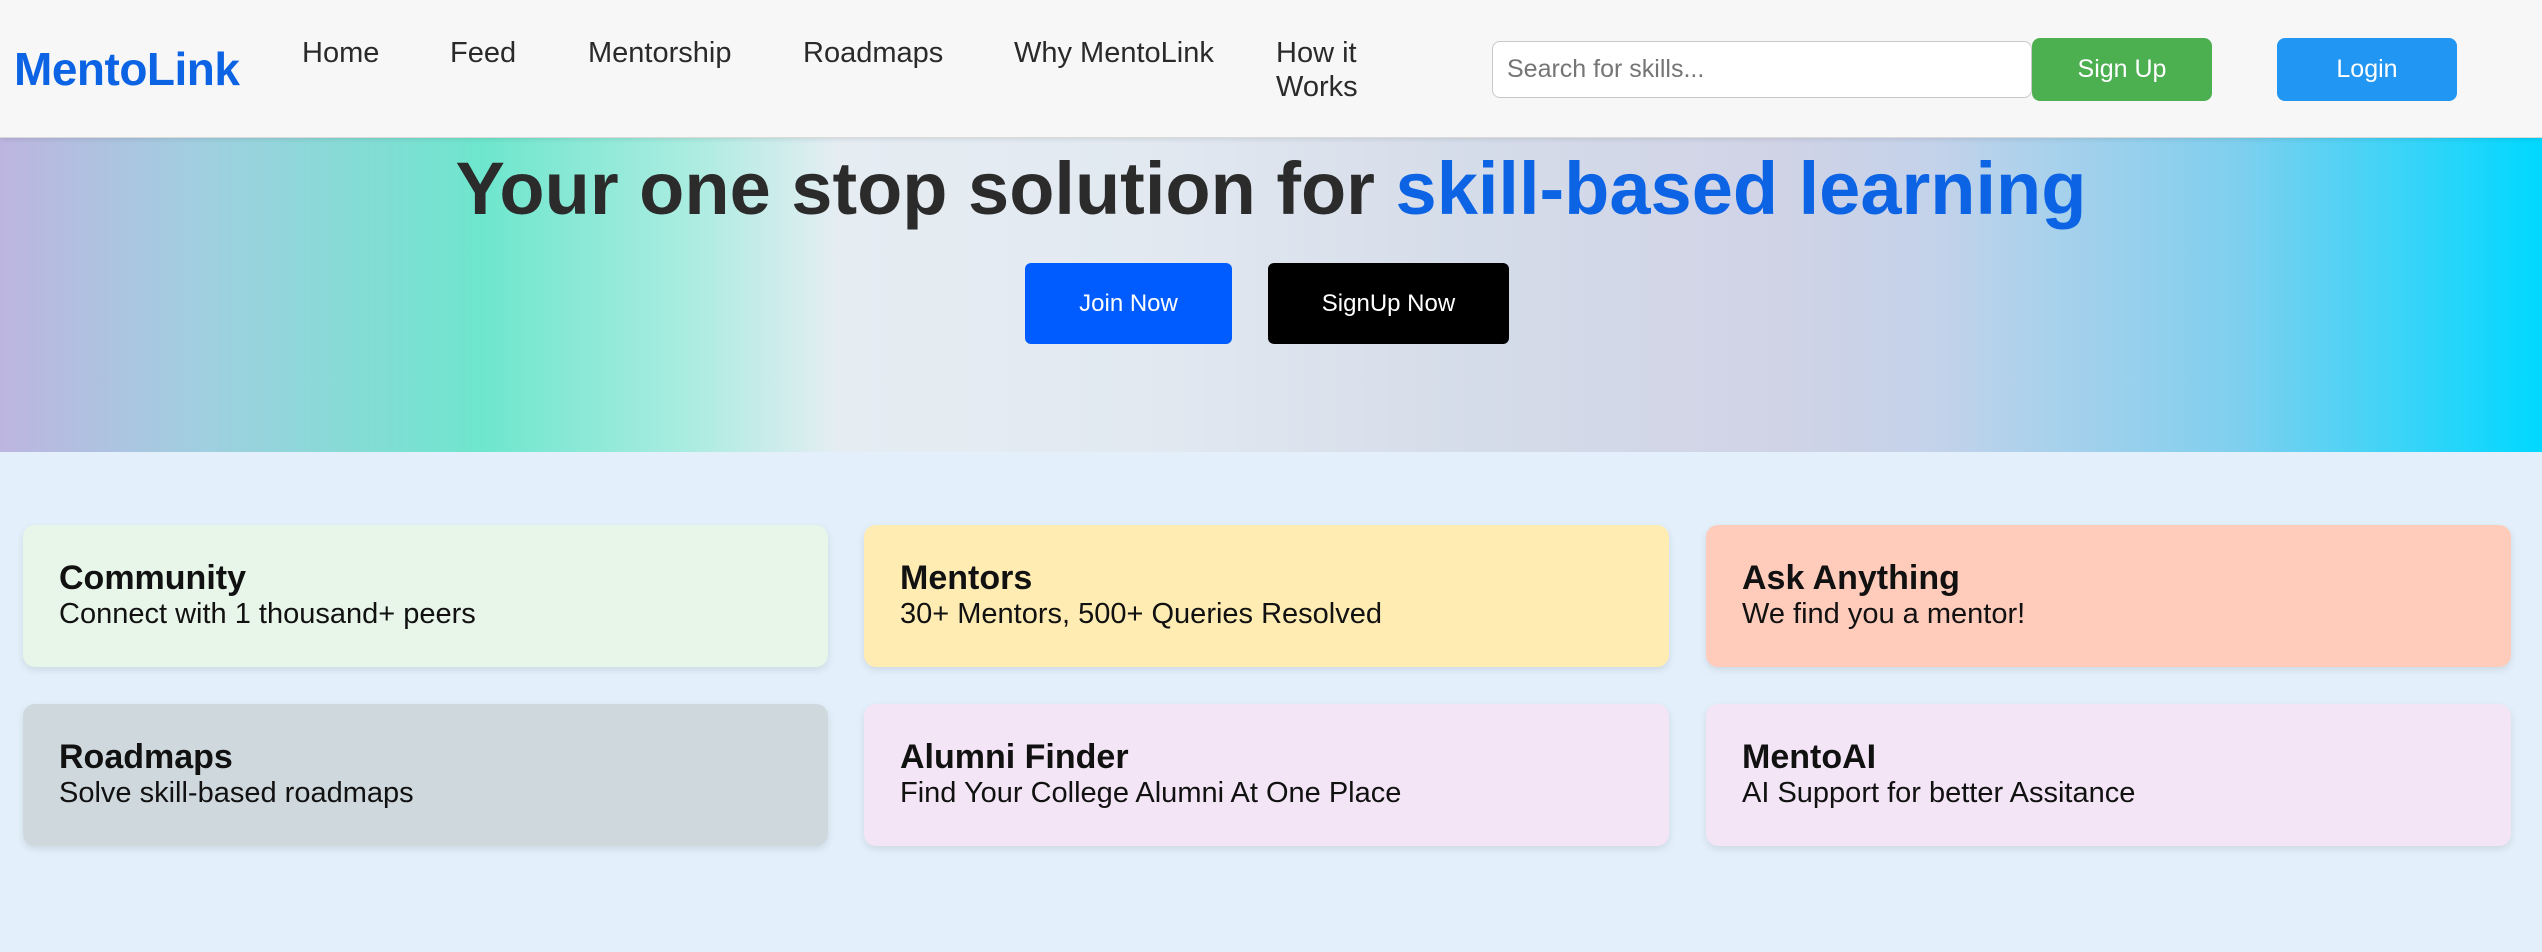 The width and height of the screenshot is (2542, 952). Describe the element at coordinates (146, 757) in the screenshot. I see `card-title: Roadmaps` at that location.